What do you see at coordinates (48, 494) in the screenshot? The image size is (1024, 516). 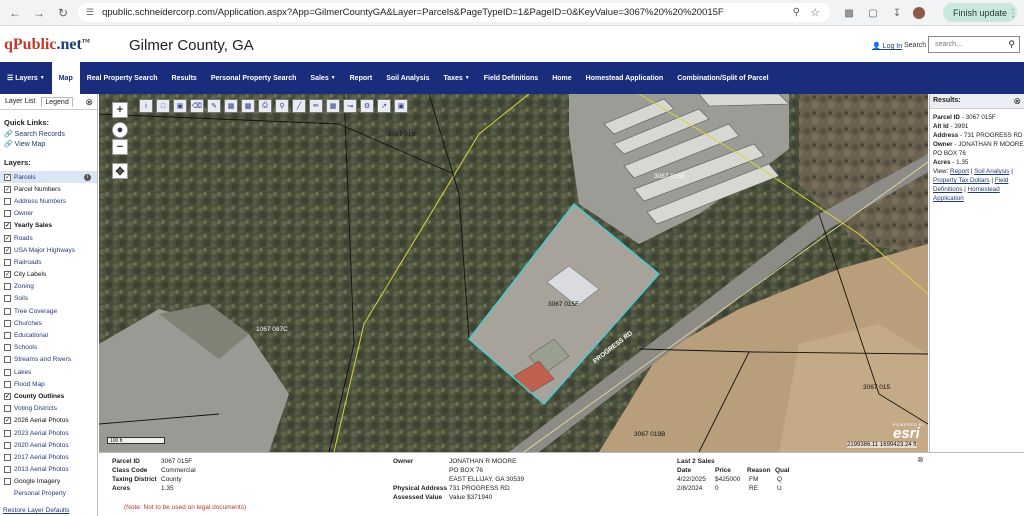 I see `layer-item: Personal Property` at bounding box center [48, 494].